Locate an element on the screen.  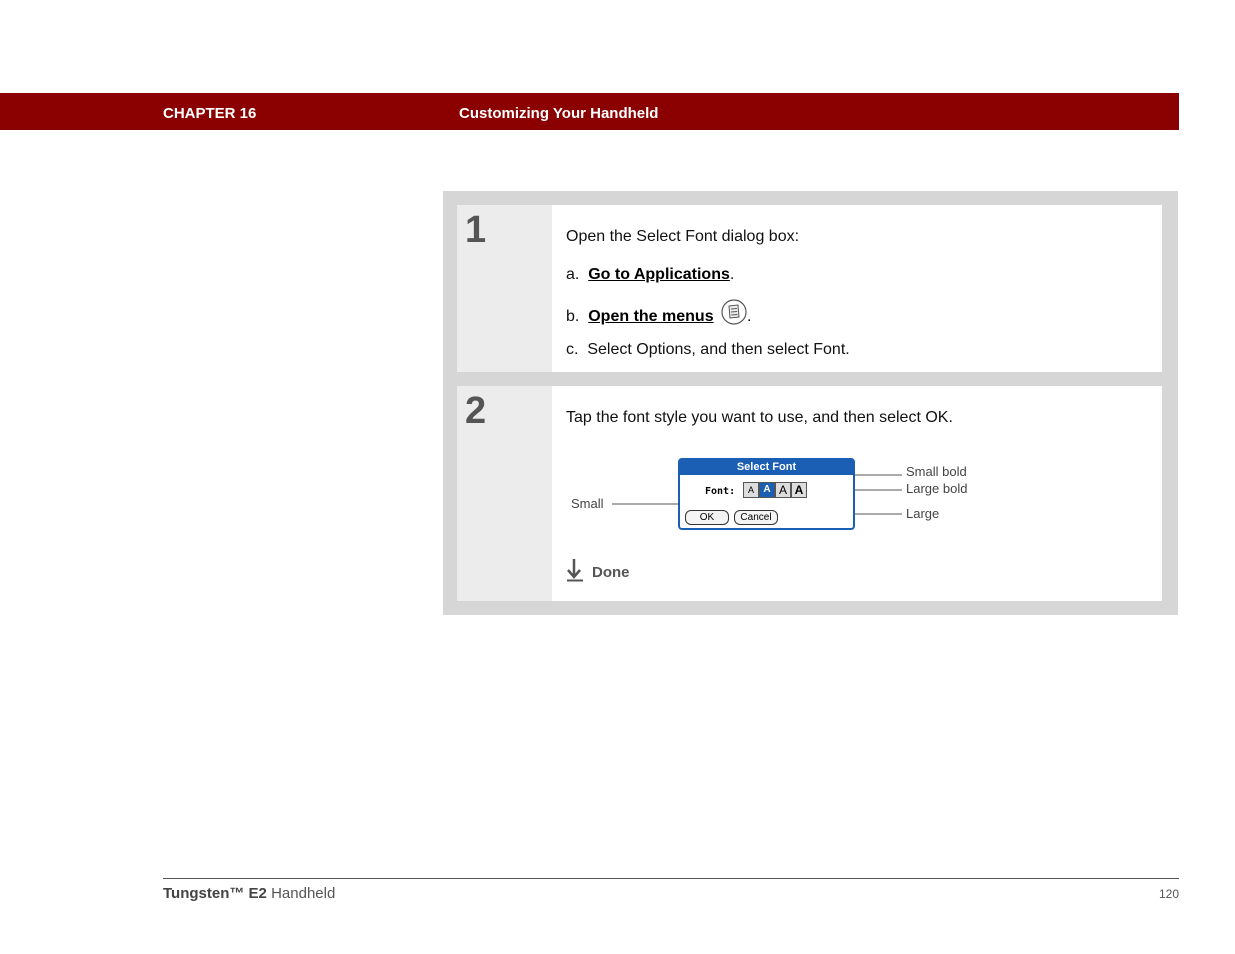
callout-small-bold: Small bold is located at coordinates (936, 471).